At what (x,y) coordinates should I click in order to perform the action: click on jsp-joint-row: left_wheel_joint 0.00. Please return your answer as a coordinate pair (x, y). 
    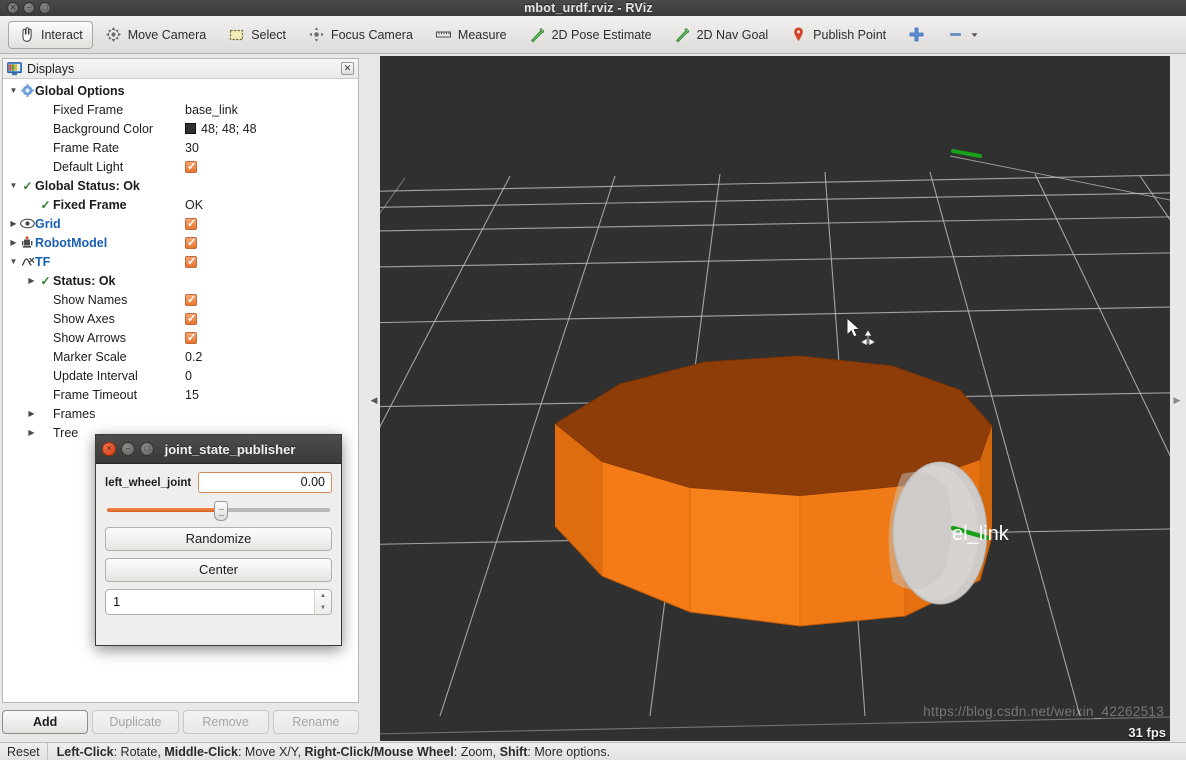
    Looking at the image, I should click on (218, 482).